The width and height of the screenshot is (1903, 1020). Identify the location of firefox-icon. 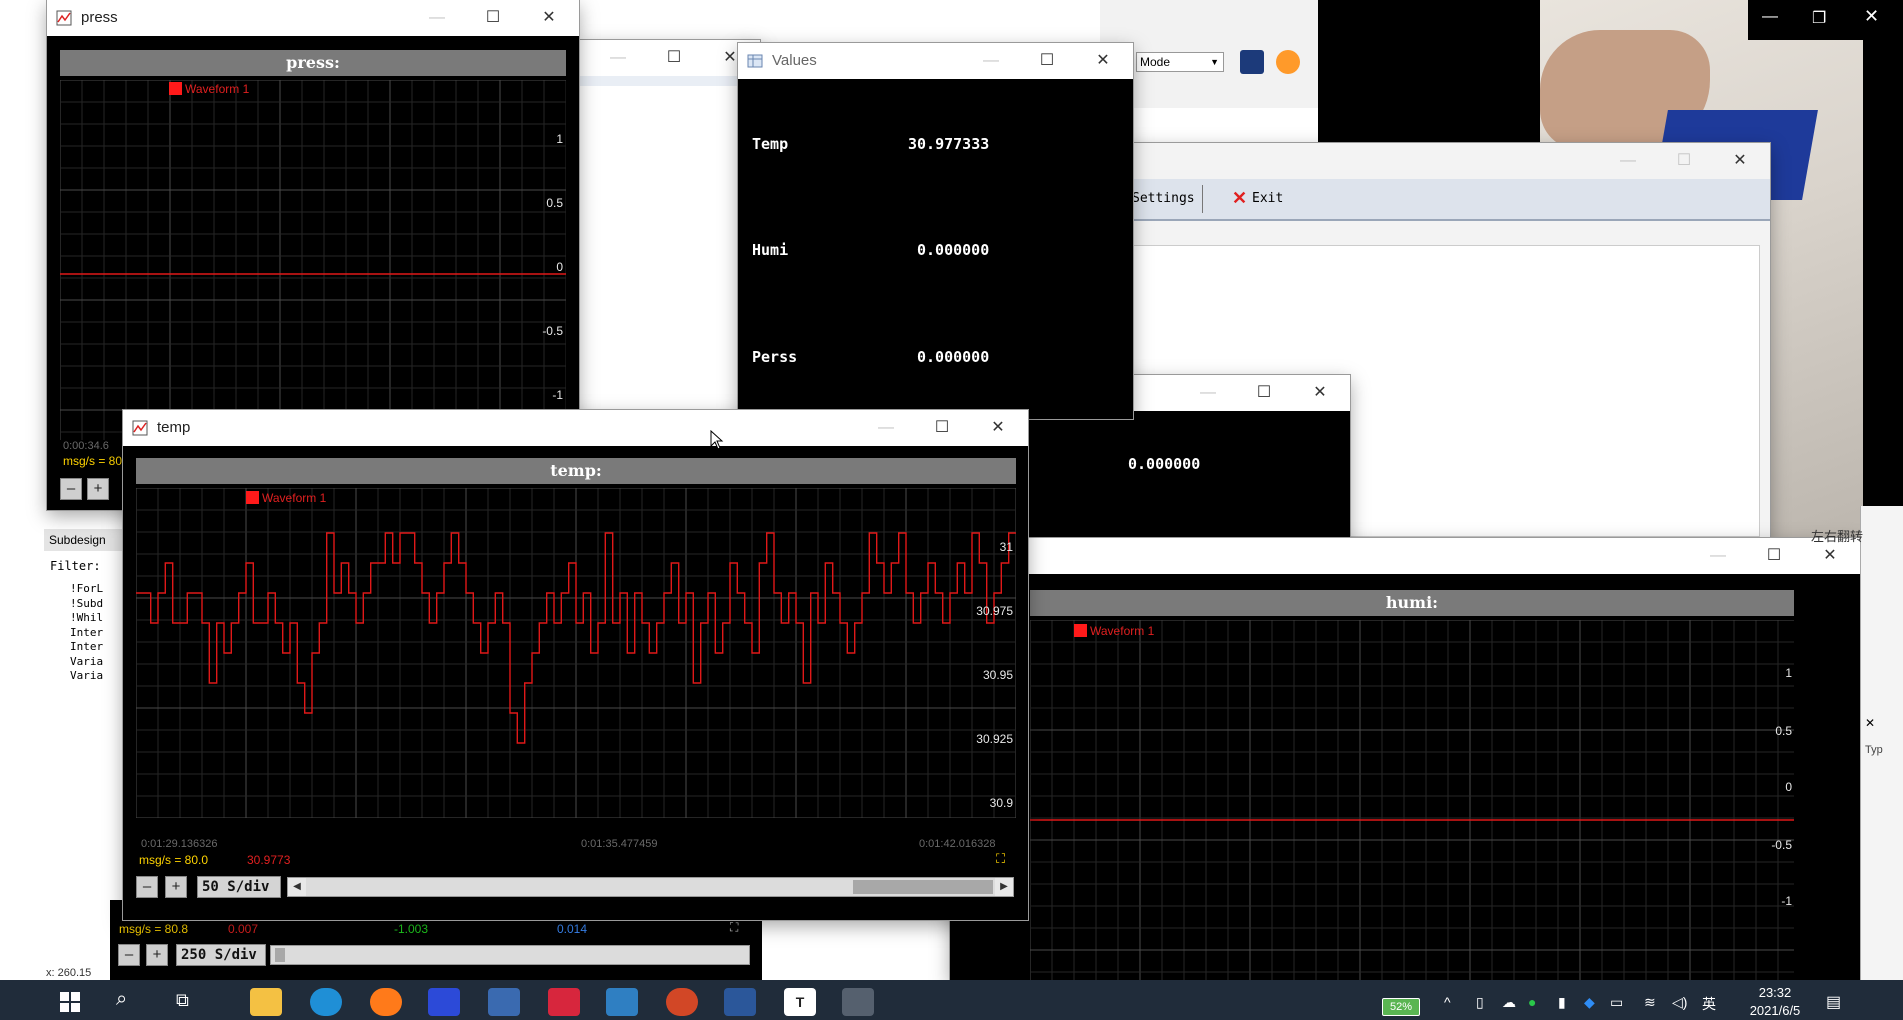
(386, 1002).